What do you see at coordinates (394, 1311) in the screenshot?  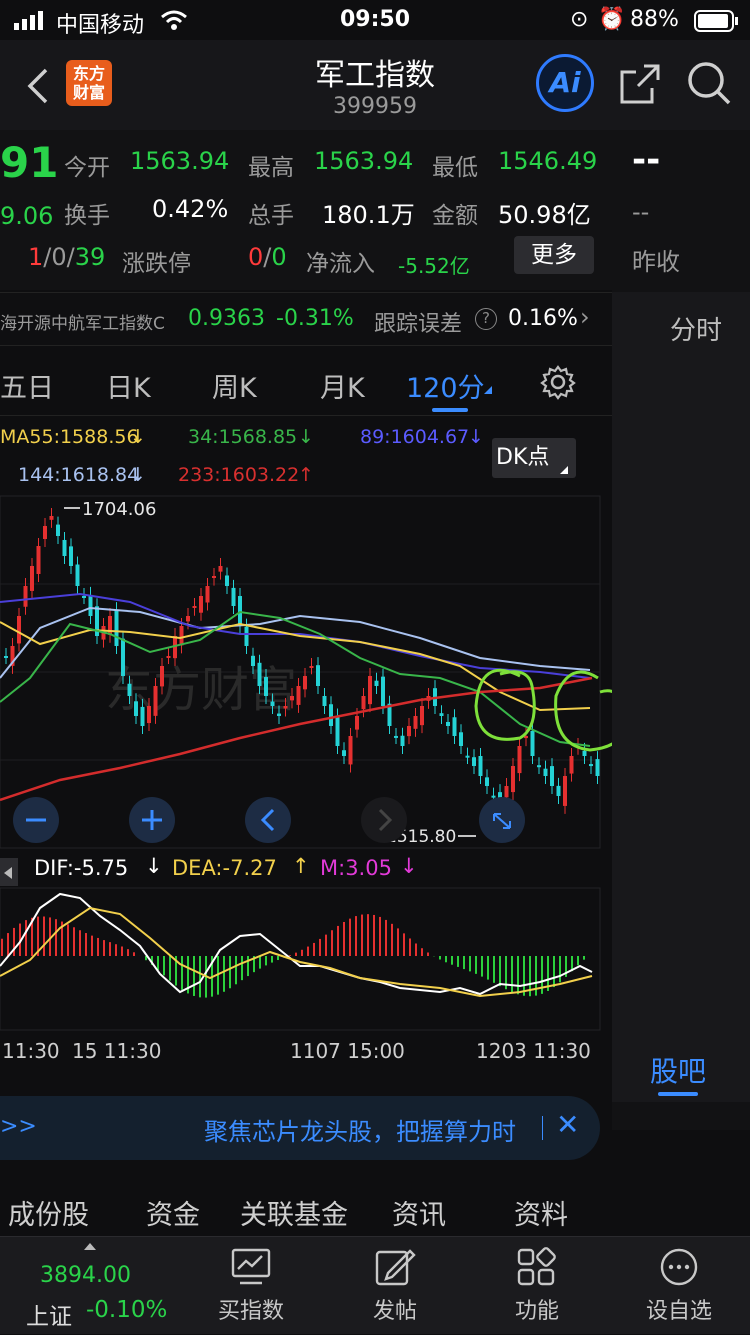 I see `post-label: 发帖` at bounding box center [394, 1311].